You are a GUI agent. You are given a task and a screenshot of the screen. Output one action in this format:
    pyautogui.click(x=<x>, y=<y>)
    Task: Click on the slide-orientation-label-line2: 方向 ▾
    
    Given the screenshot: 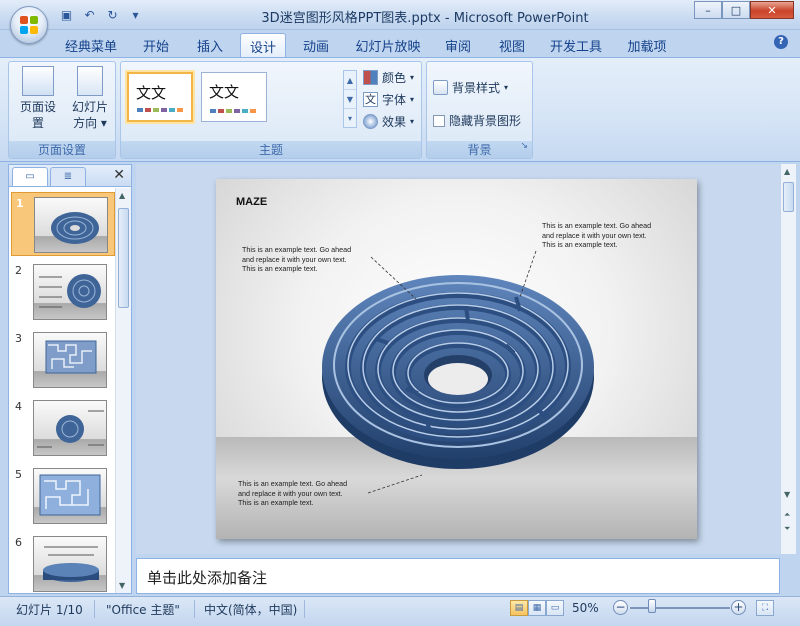 What is the action you would take?
    pyautogui.click(x=90, y=123)
    